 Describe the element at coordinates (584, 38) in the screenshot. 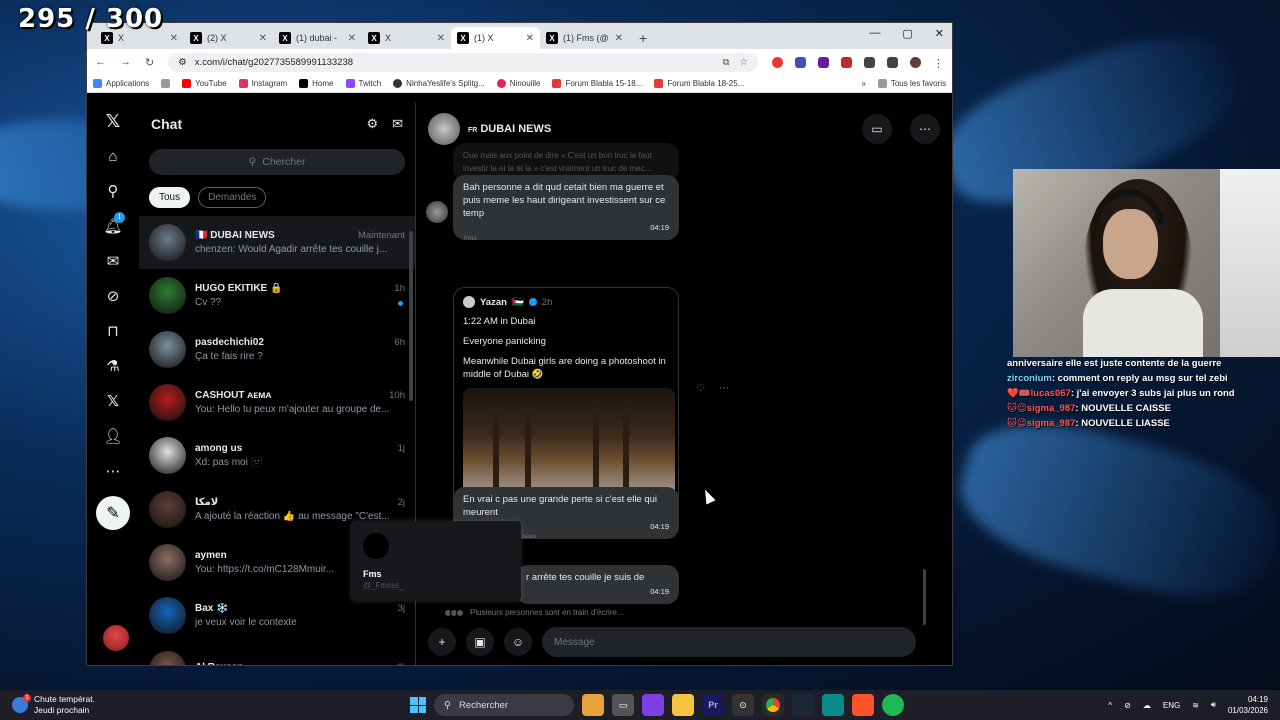

I see `browser-tab: X (1) Fms (@ ✕` at that location.